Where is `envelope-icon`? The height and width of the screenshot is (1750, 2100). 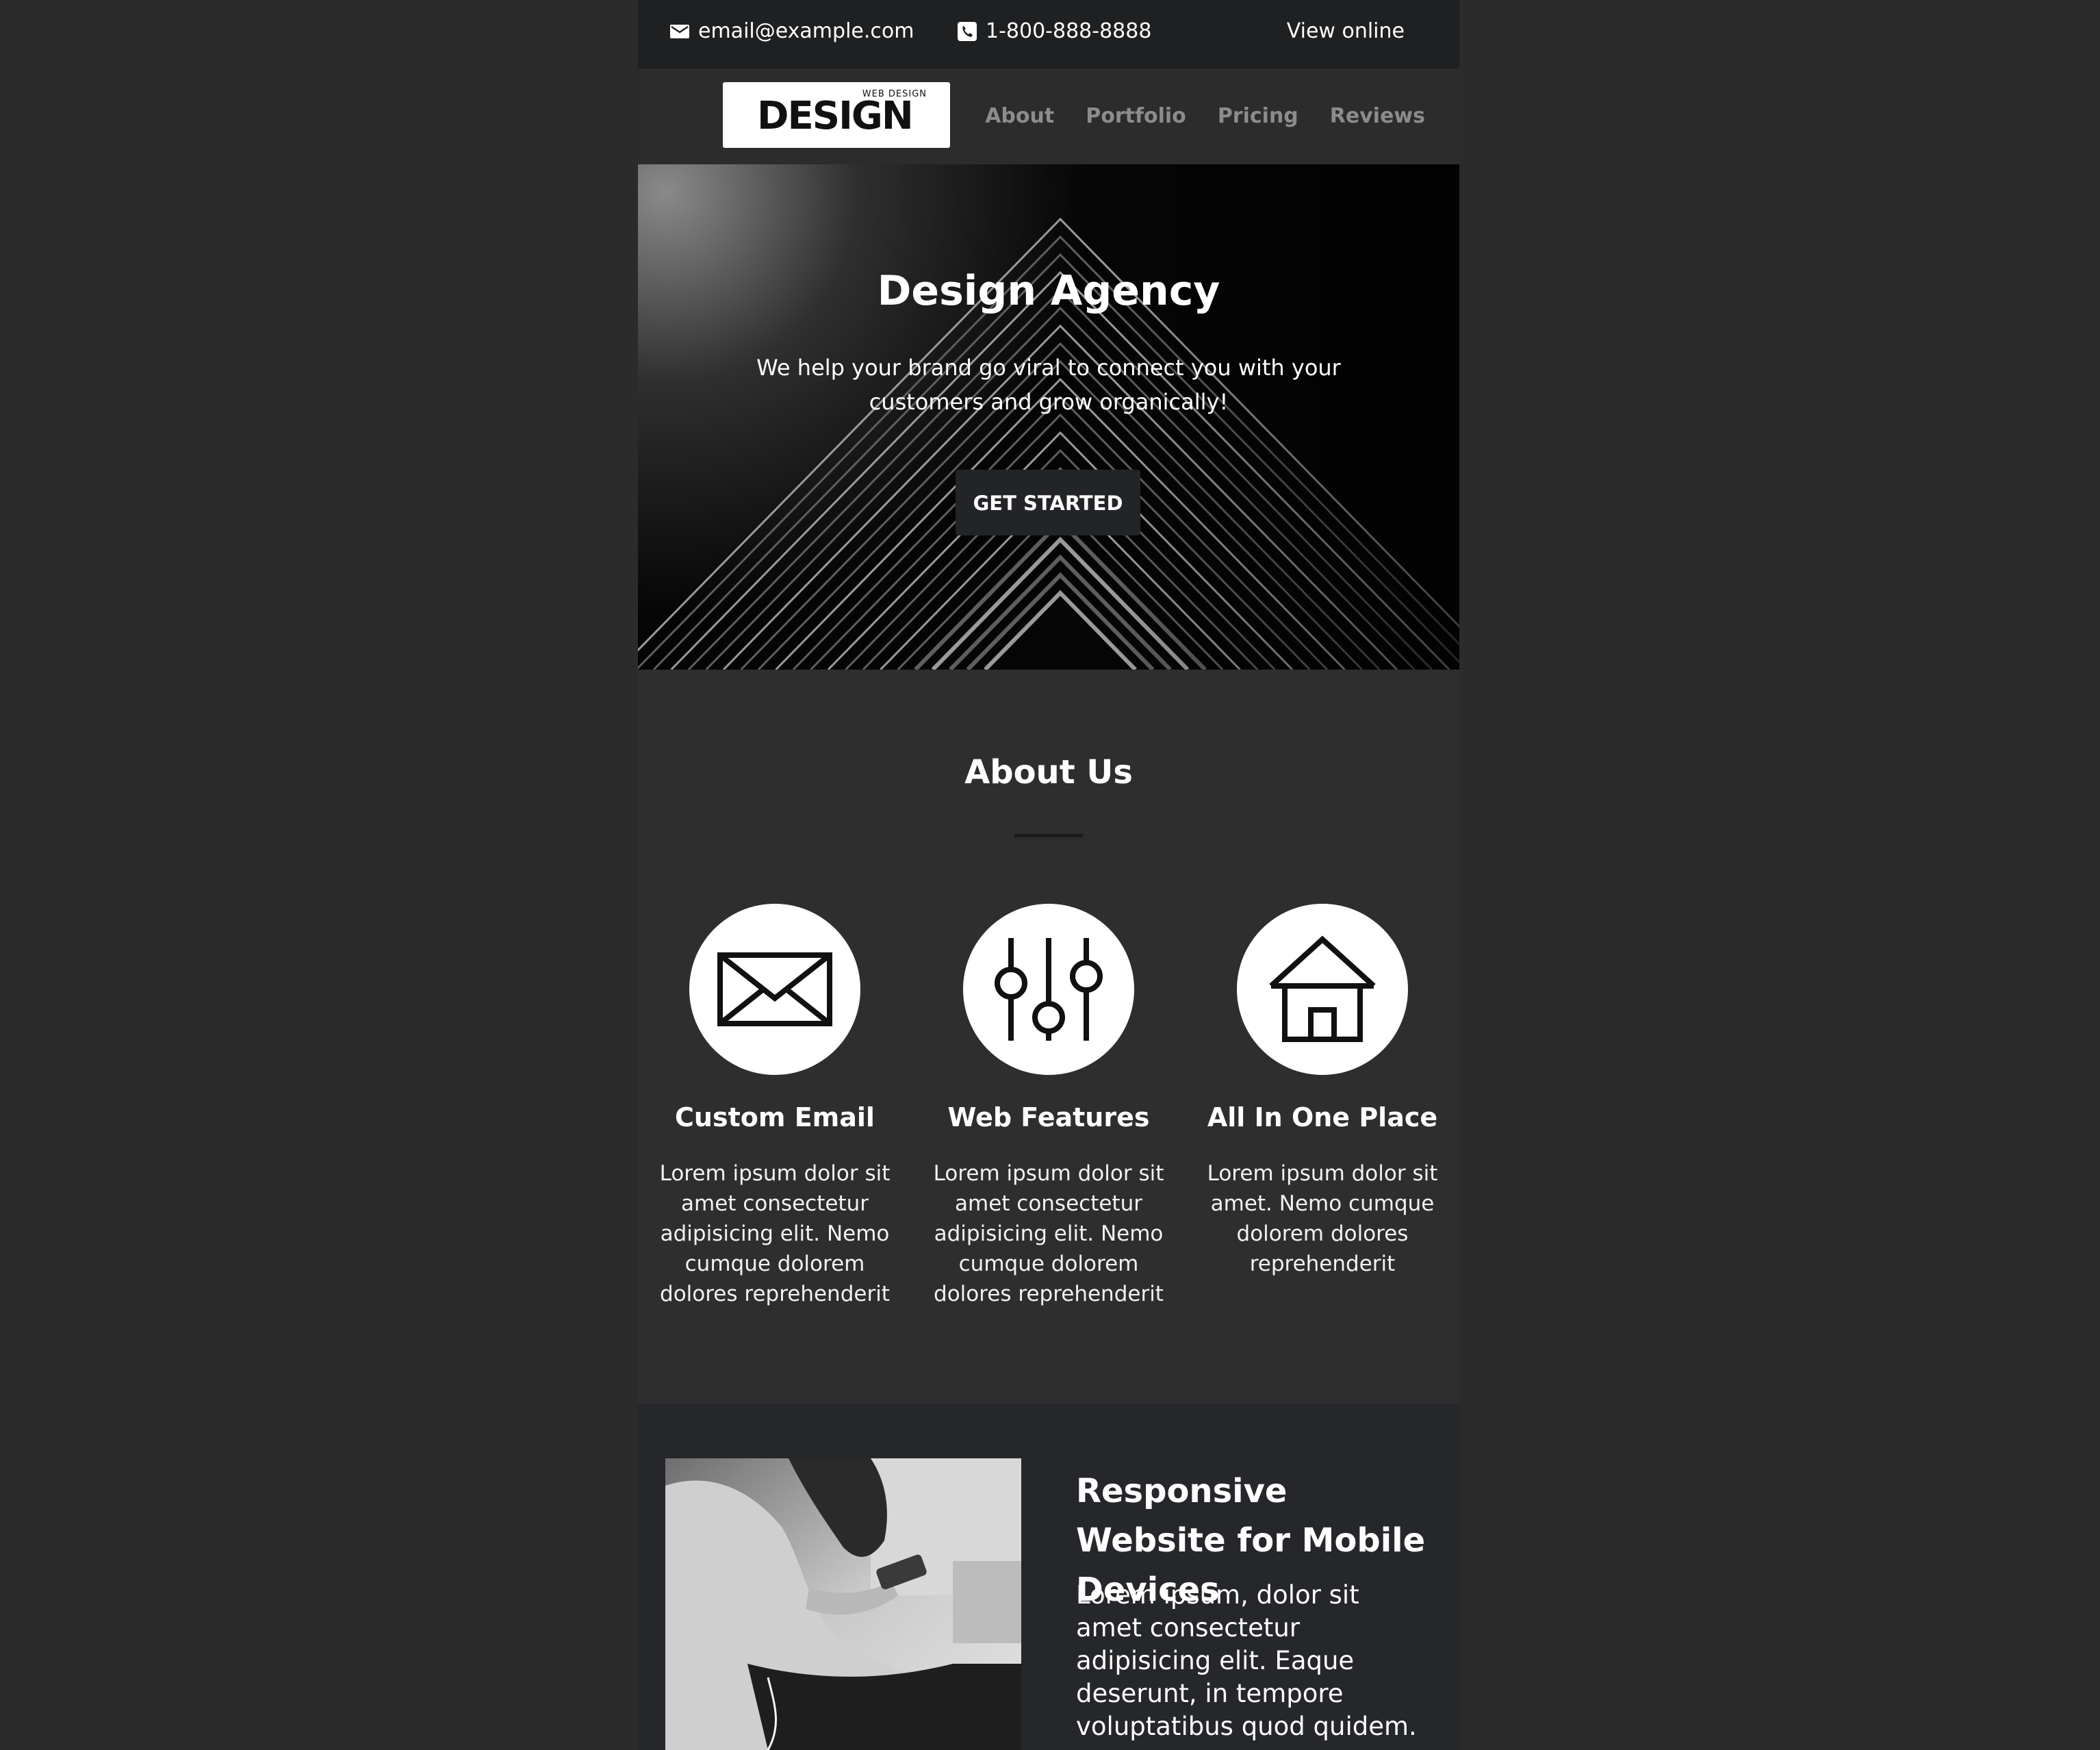
envelope-icon is located at coordinates (775, 989).